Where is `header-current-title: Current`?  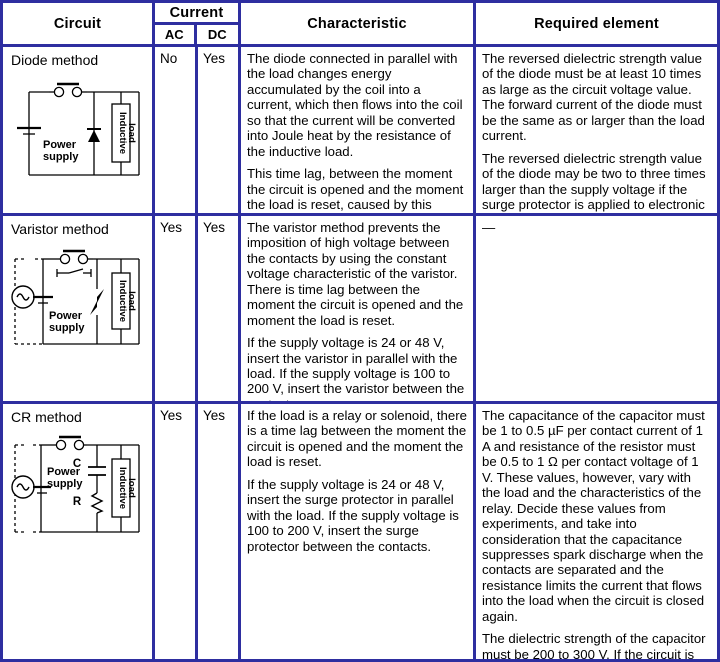 header-current-title: Current is located at coordinates (196, 14).